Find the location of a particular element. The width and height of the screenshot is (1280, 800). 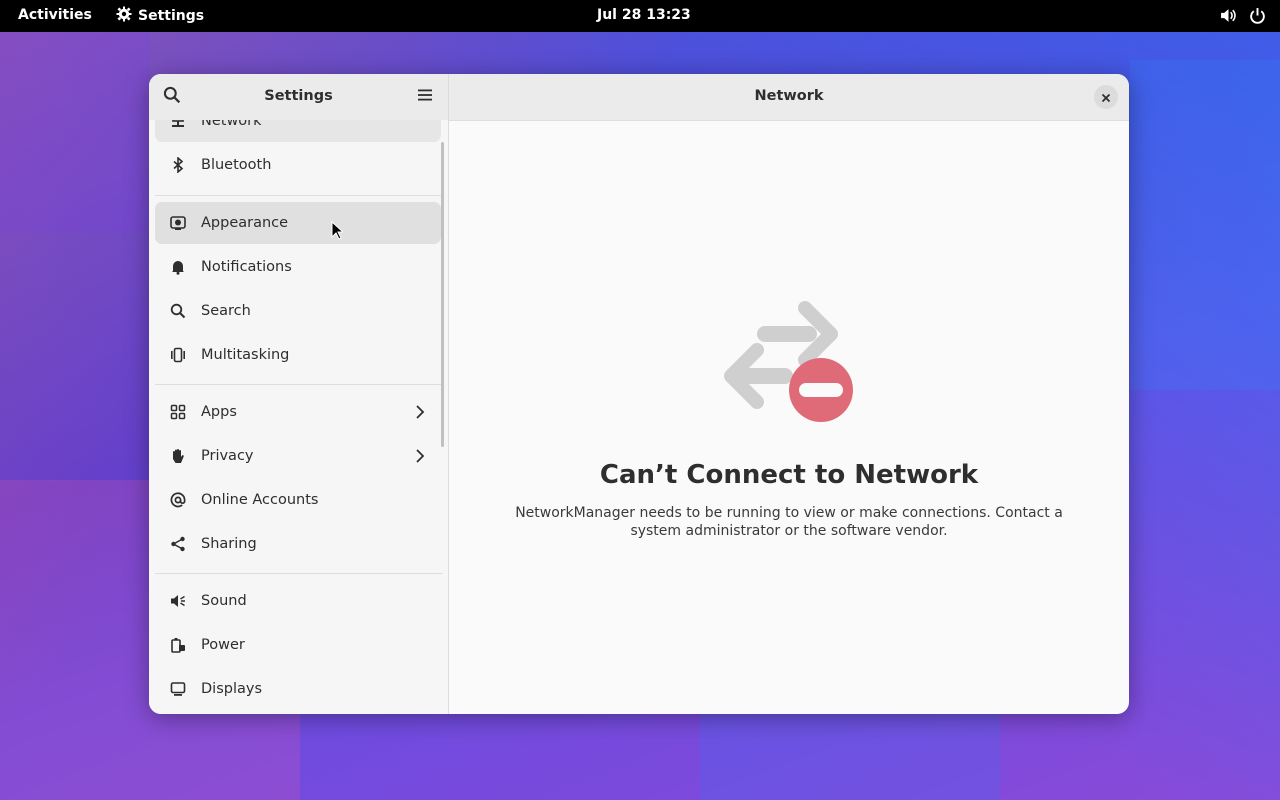

volume-icon is located at coordinates (1228, 17).